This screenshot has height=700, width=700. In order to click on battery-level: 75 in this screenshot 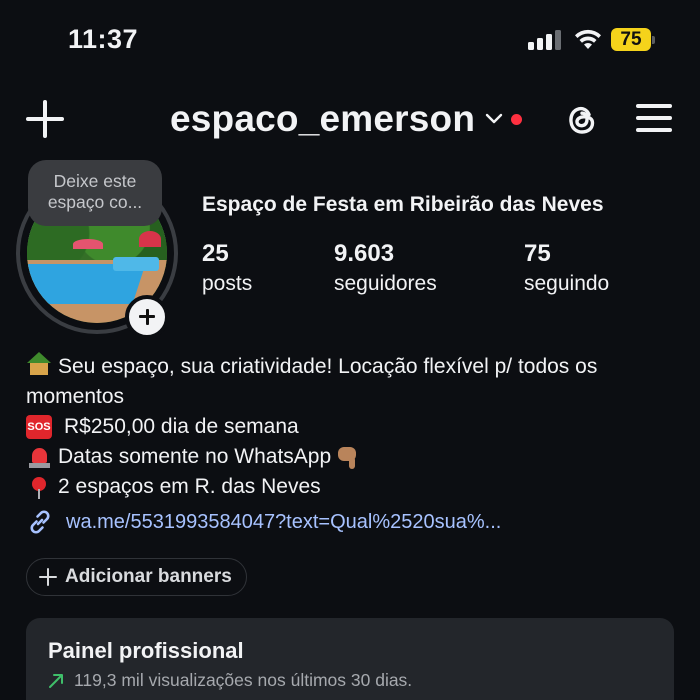, I will do `click(631, 39)`.